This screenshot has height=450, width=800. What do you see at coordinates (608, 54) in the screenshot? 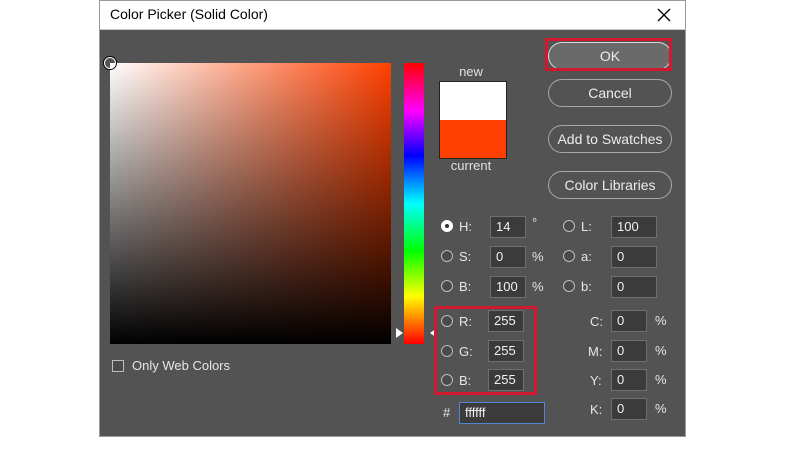
I see `ok-button-highlight` at bounding box center [608, 54].